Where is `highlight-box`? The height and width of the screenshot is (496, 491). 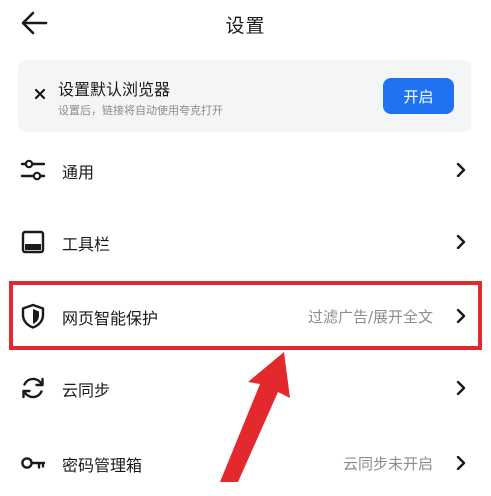
highlight-box is located at coordinates (245, 315).